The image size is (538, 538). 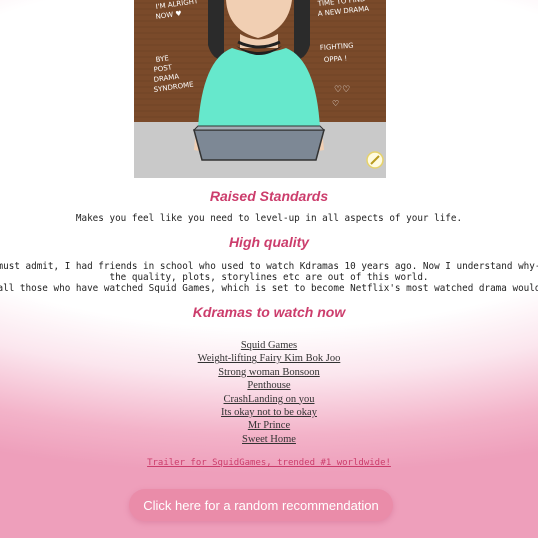 What do you see at coordinates (269, 423) in the screenshot?
I see `list-item: Mr Prince` at bounding box center [269, 423].